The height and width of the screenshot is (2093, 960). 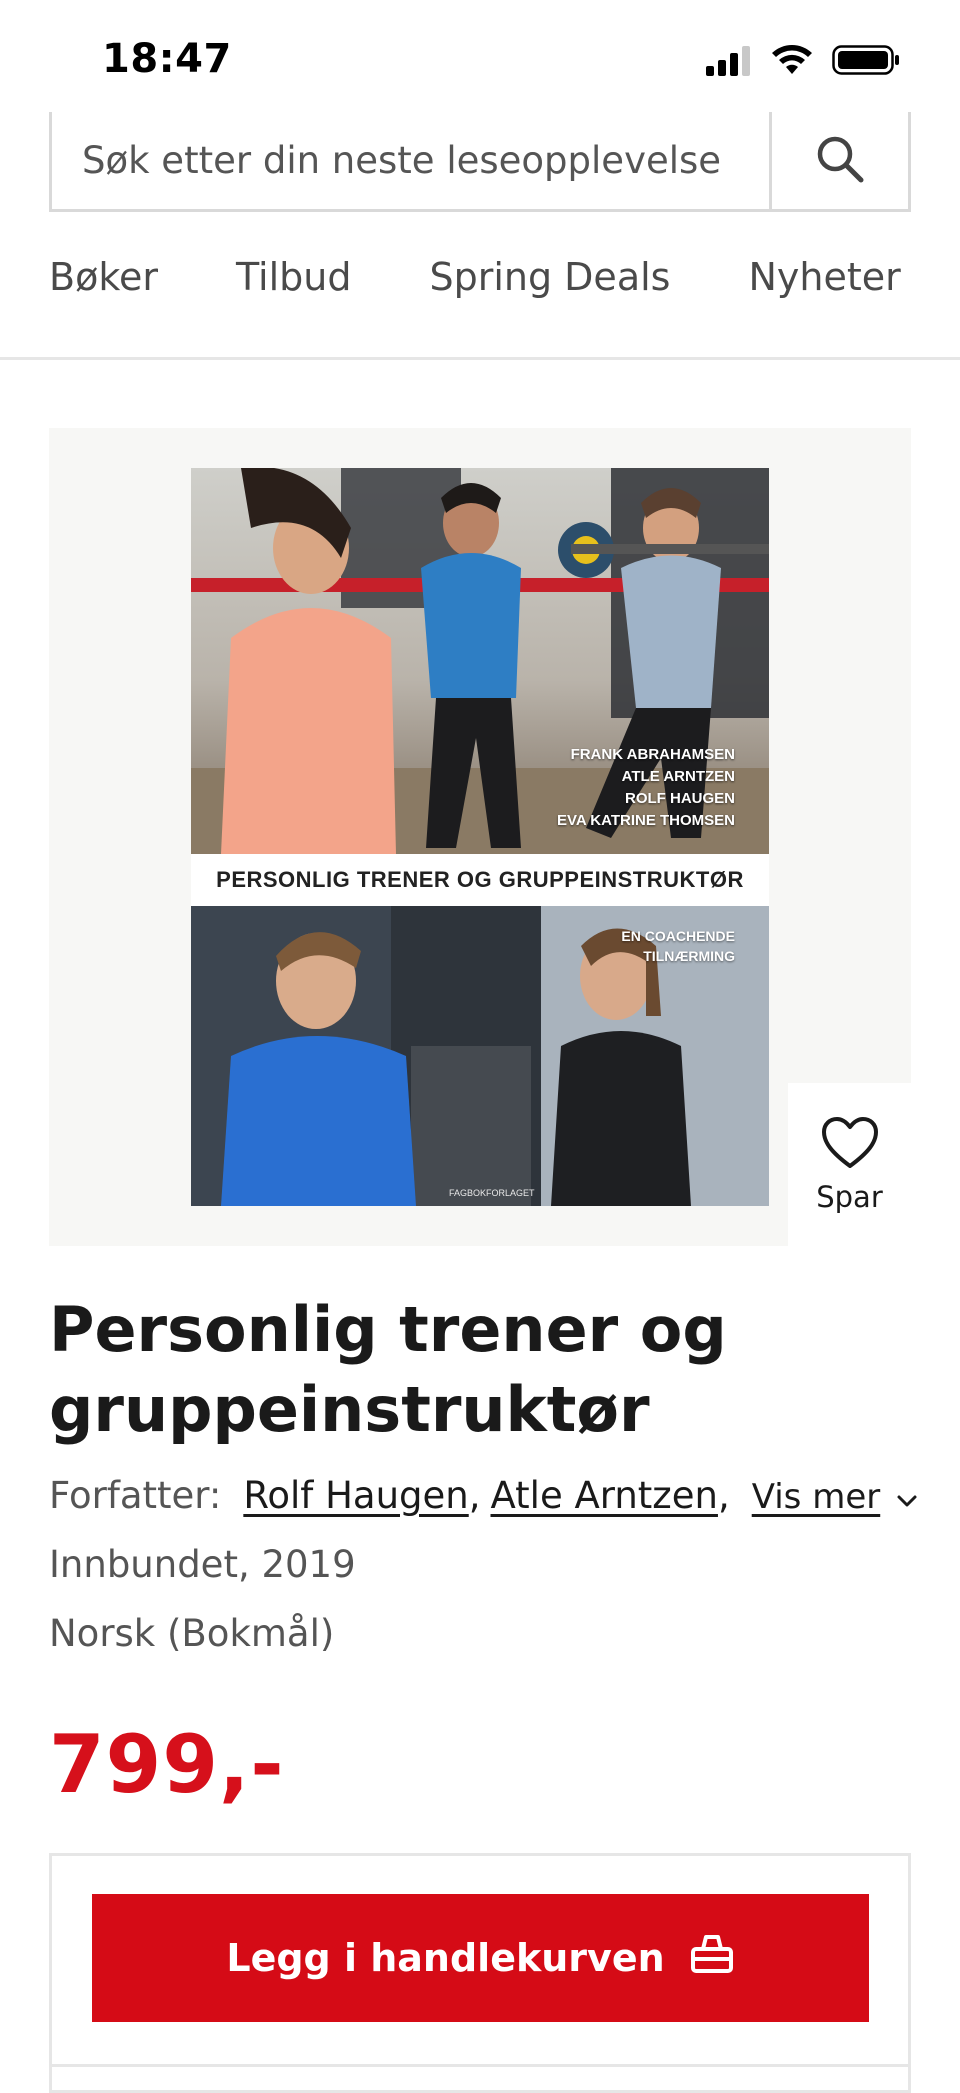 I want to click on status-icons, so click(x=802, y=62).